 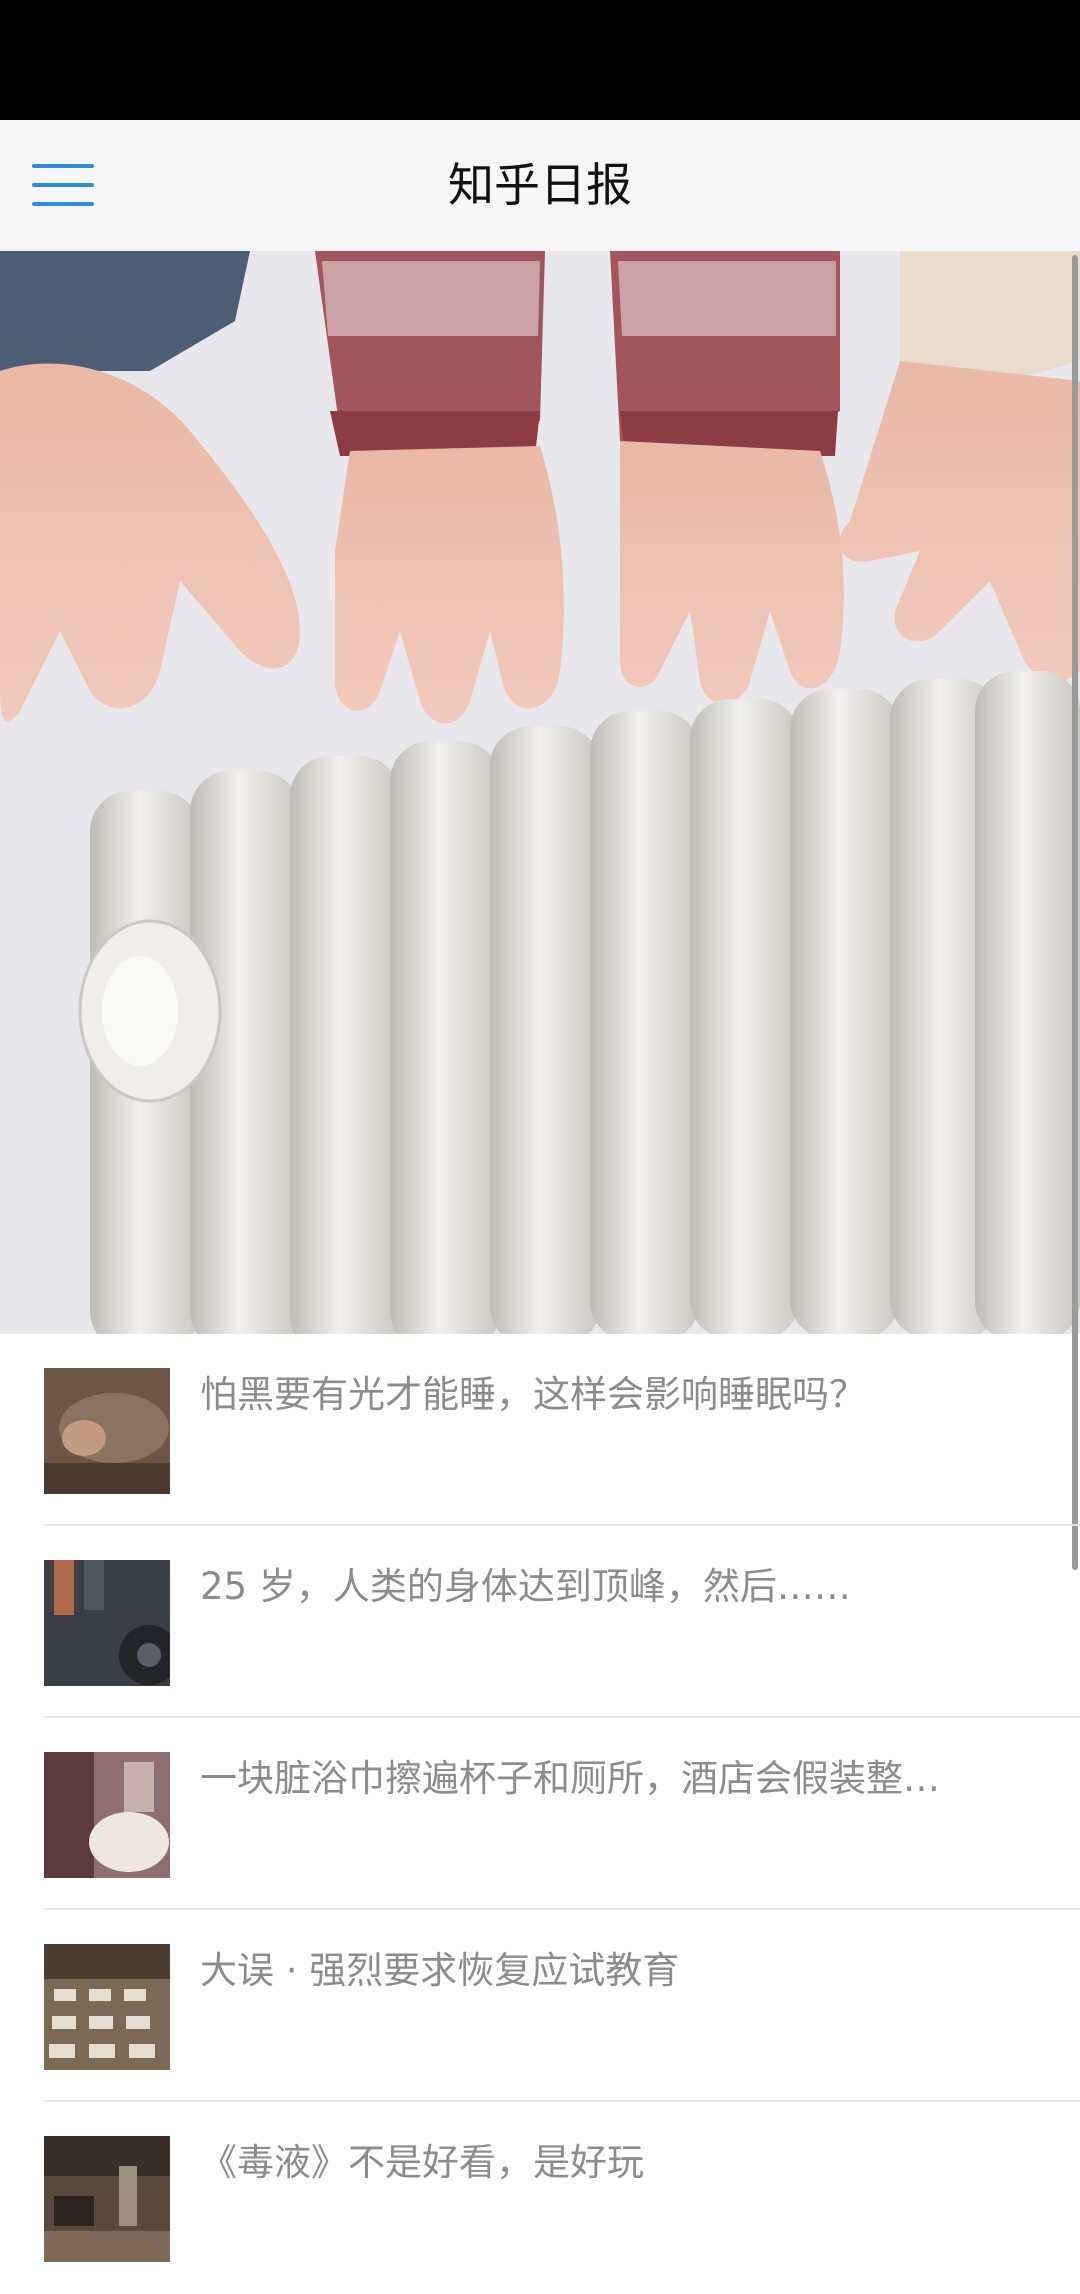 What do you see at coordinates (540, 1430) in the screenshot?
I see `list-item: 怕黑要有光才能睡，这样会影响睡眠吗？` at bounding box center [540, 1430].